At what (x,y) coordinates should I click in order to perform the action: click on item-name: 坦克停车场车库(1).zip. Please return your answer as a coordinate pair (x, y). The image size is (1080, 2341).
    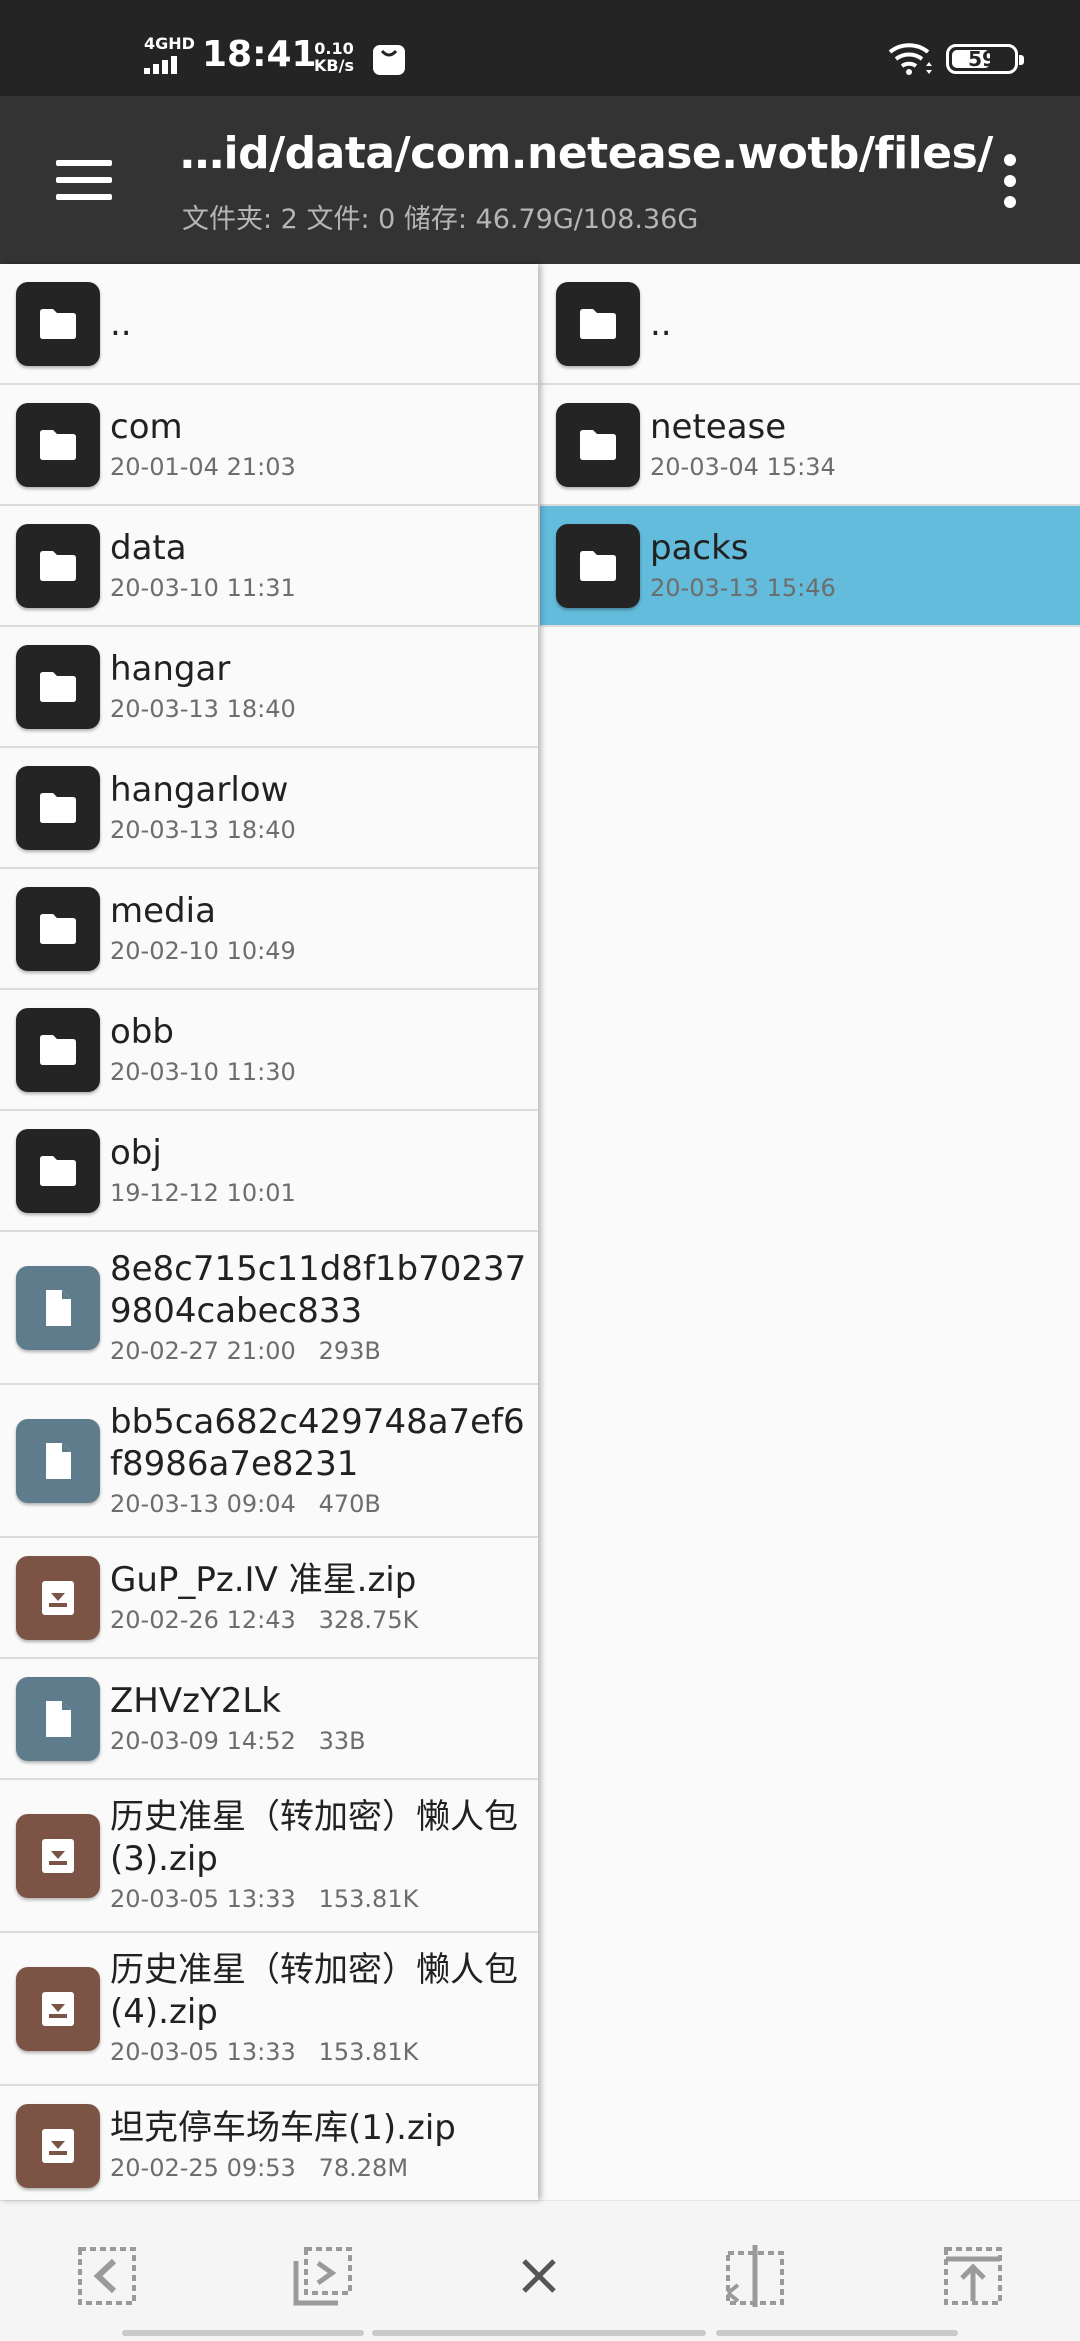
    Looking at the image, I should click on (283, 2127).